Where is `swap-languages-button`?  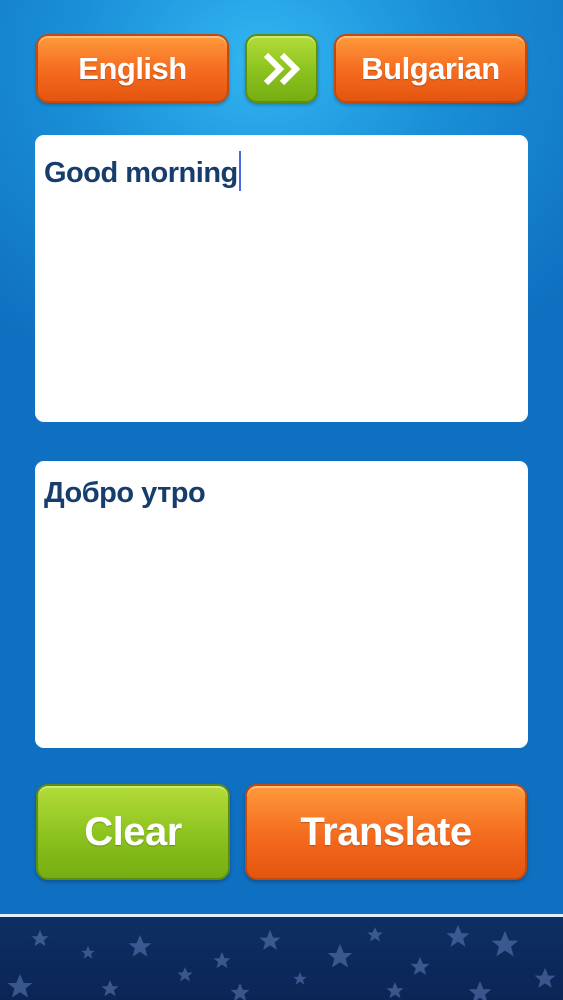
swap-languages-button is located at coordinates (281, 68).